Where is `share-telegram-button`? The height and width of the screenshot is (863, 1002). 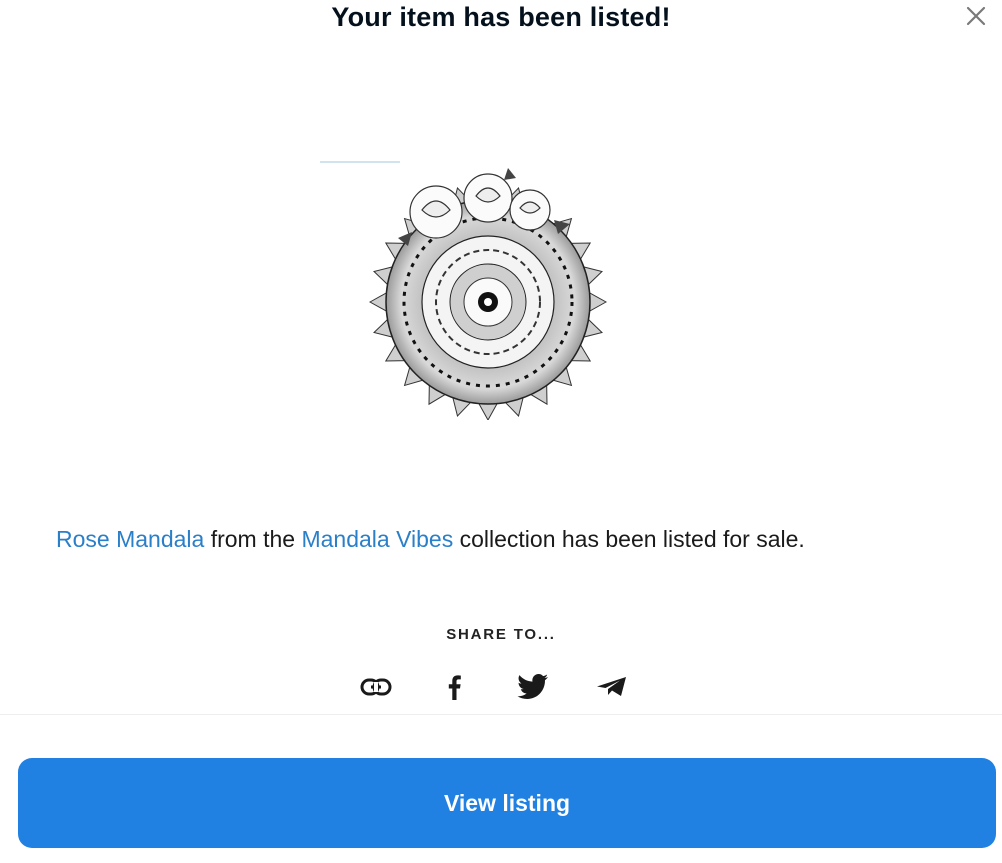 share-telegram-button is located at coordinates (612, 687).